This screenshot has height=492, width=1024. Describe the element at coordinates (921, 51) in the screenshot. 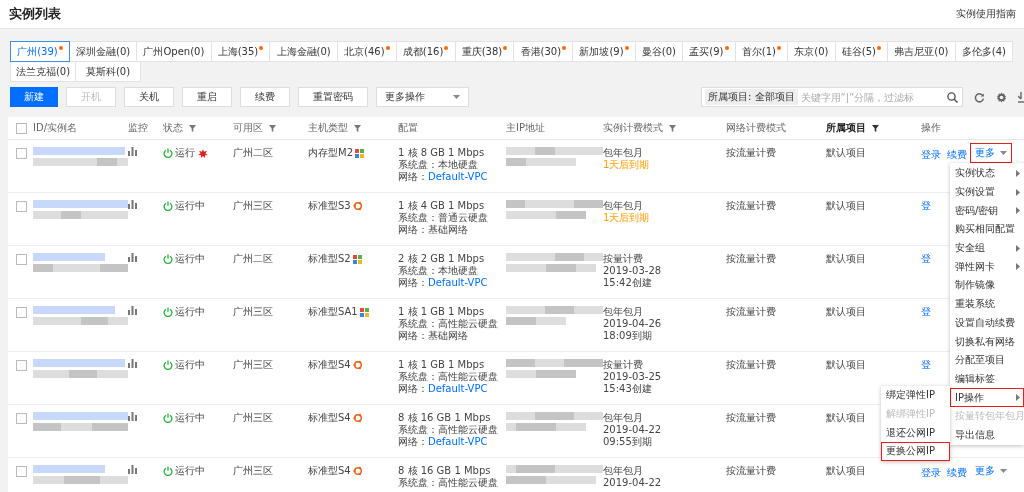

I see `region-tab: 弗吉尼亚(0)` at that location.